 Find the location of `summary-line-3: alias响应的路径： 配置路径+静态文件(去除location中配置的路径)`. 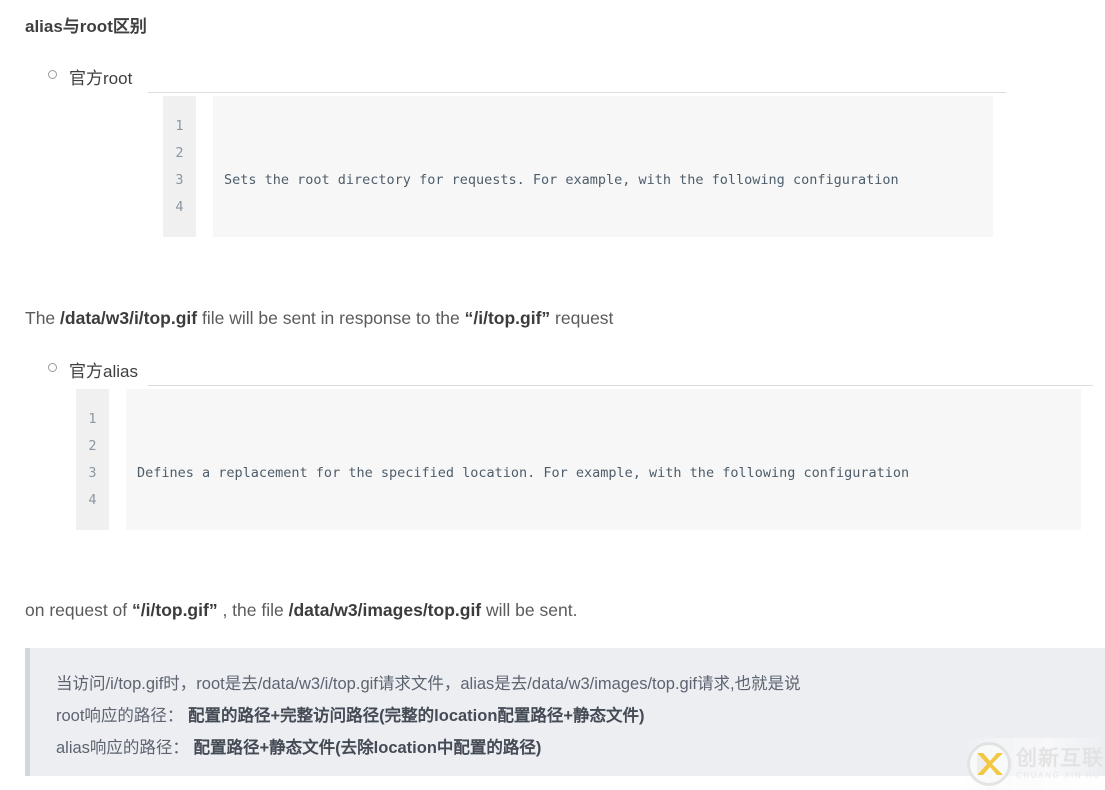

summary-line-3: alias响应的路径： 配置路径+静态文件(去除location中配置的路径) is located at coordinates (298, 746).